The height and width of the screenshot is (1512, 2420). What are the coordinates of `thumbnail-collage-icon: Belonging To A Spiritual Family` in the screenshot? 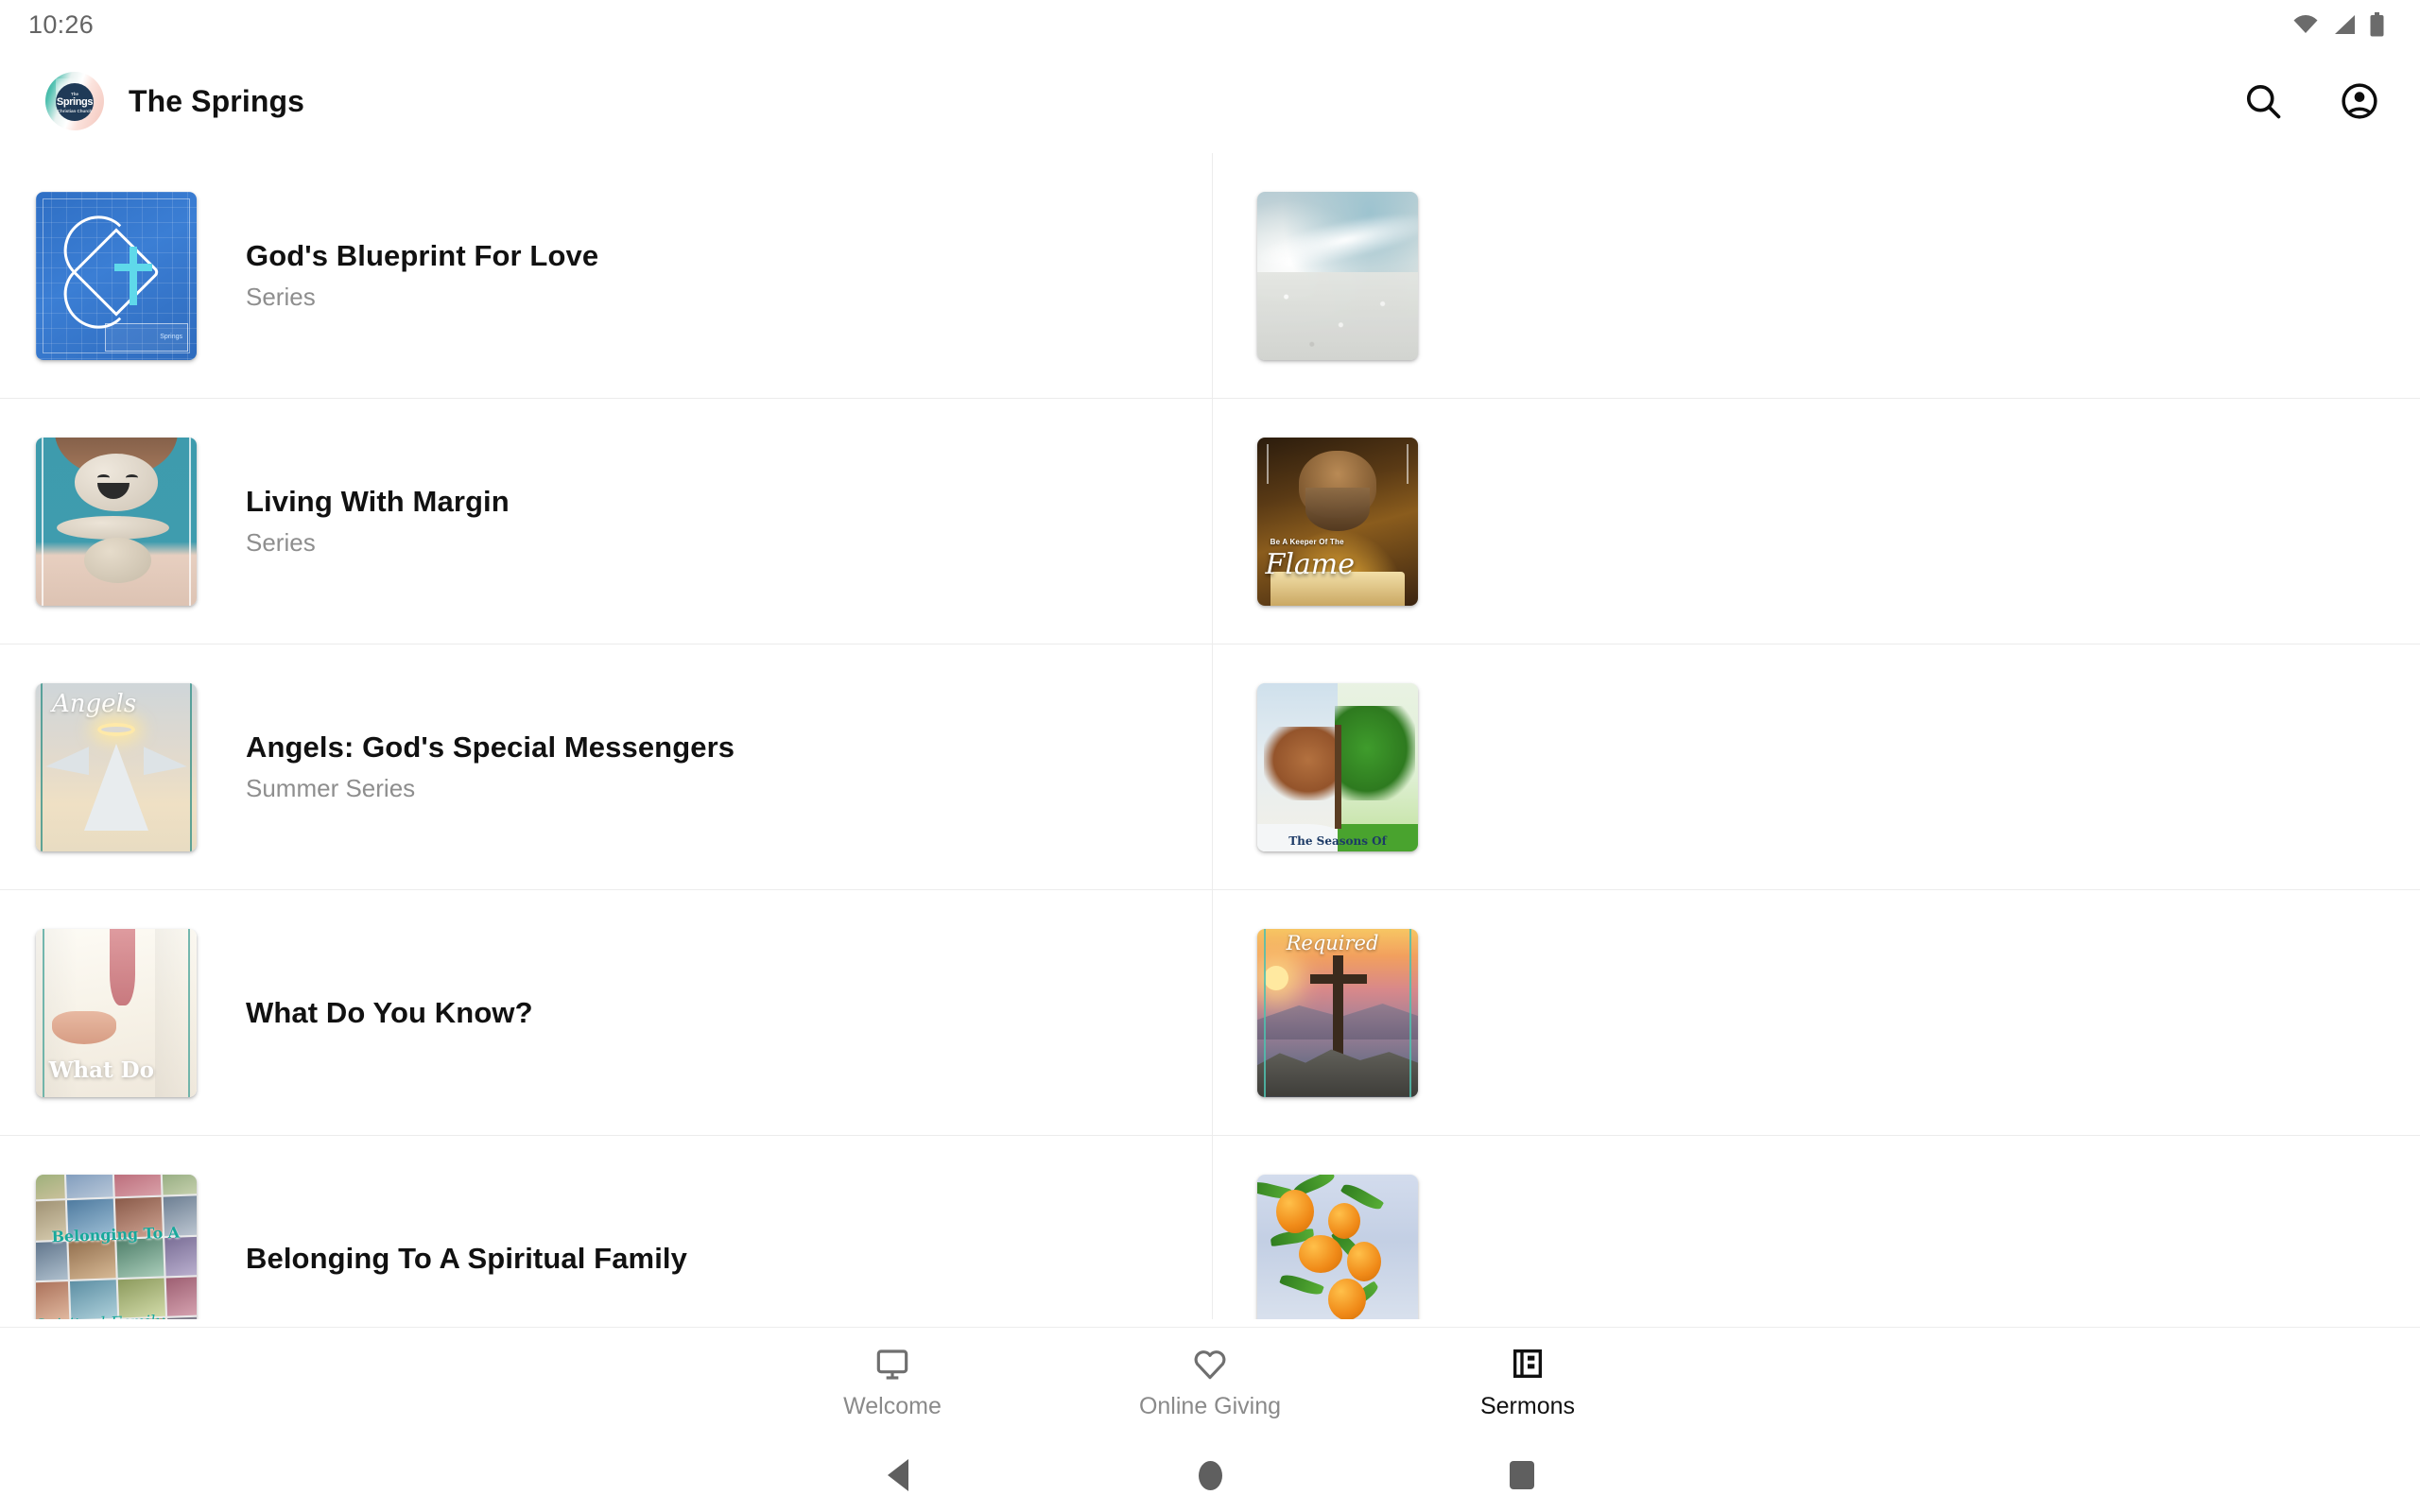 It's located at (116, 1246).